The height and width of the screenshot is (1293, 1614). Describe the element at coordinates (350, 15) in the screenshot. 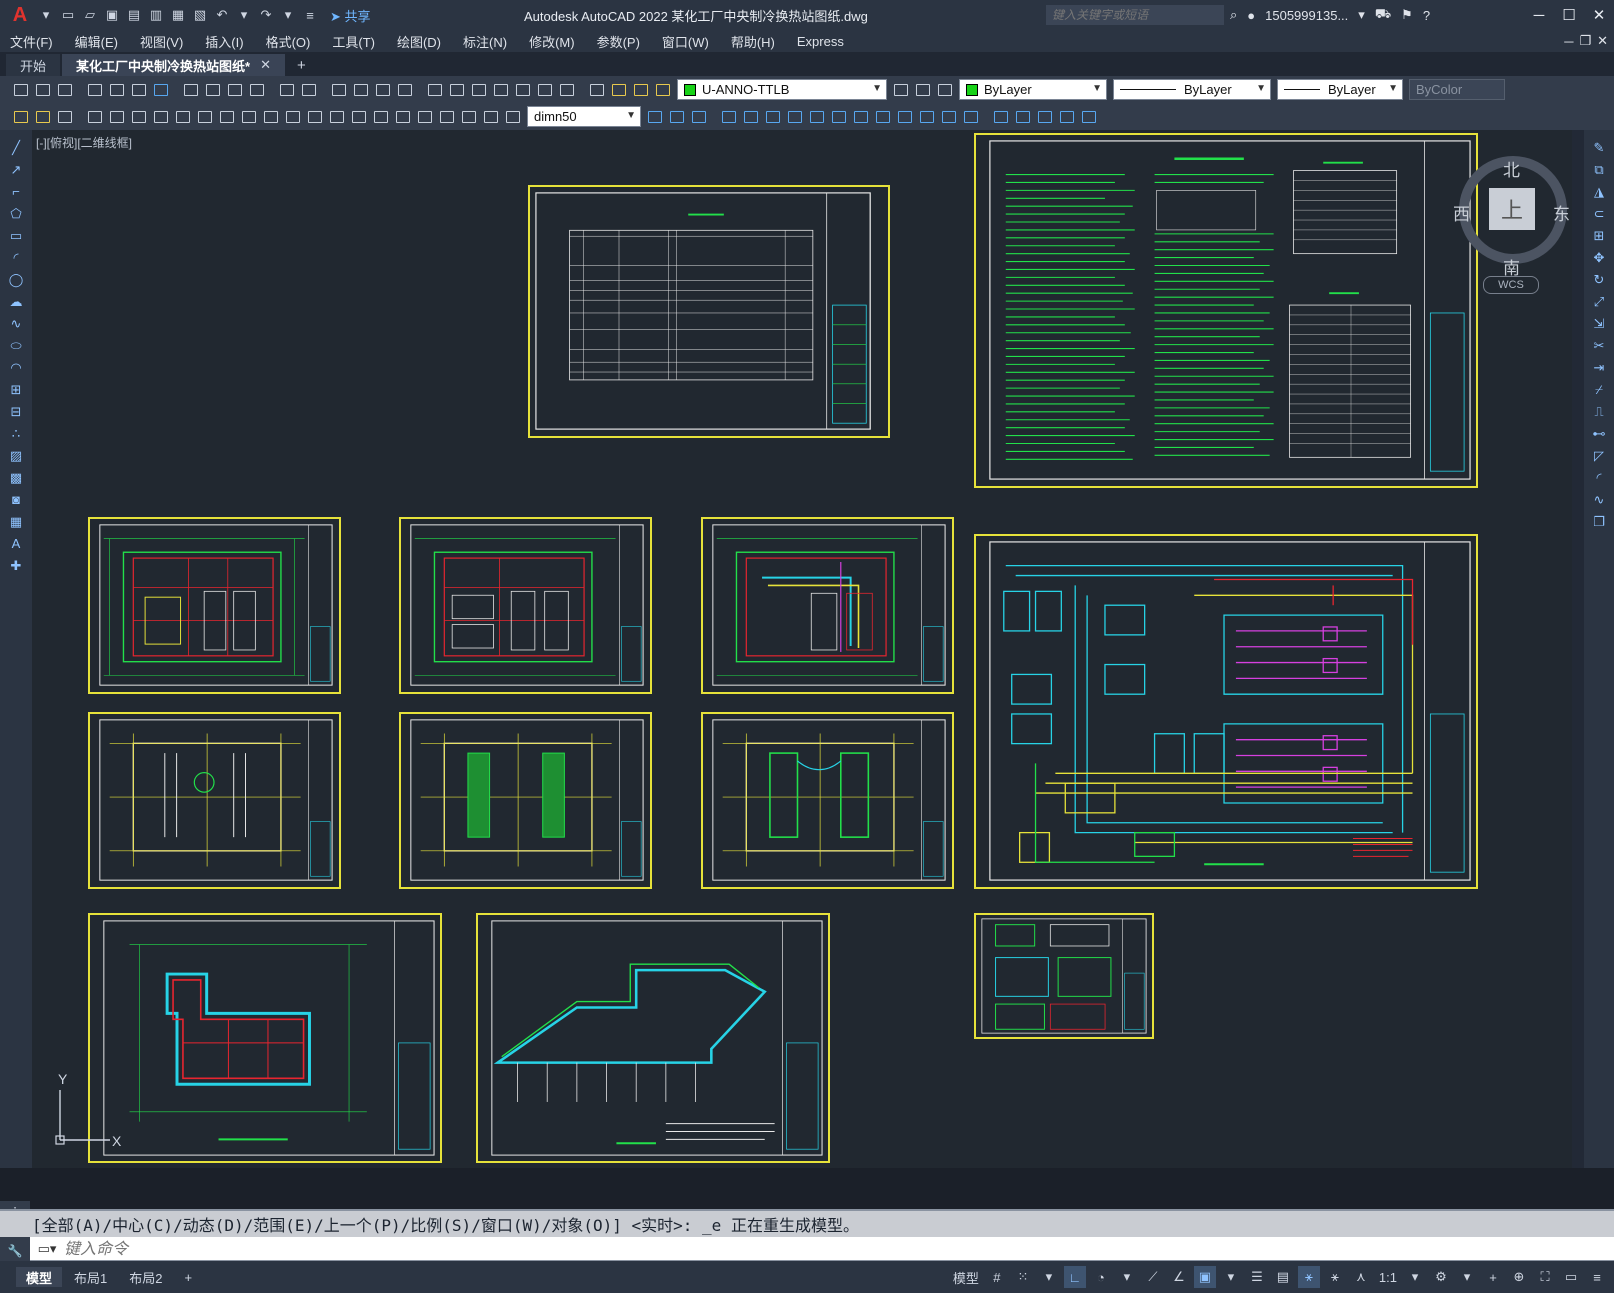

I see `share-button: ➤ 共享` at that location.